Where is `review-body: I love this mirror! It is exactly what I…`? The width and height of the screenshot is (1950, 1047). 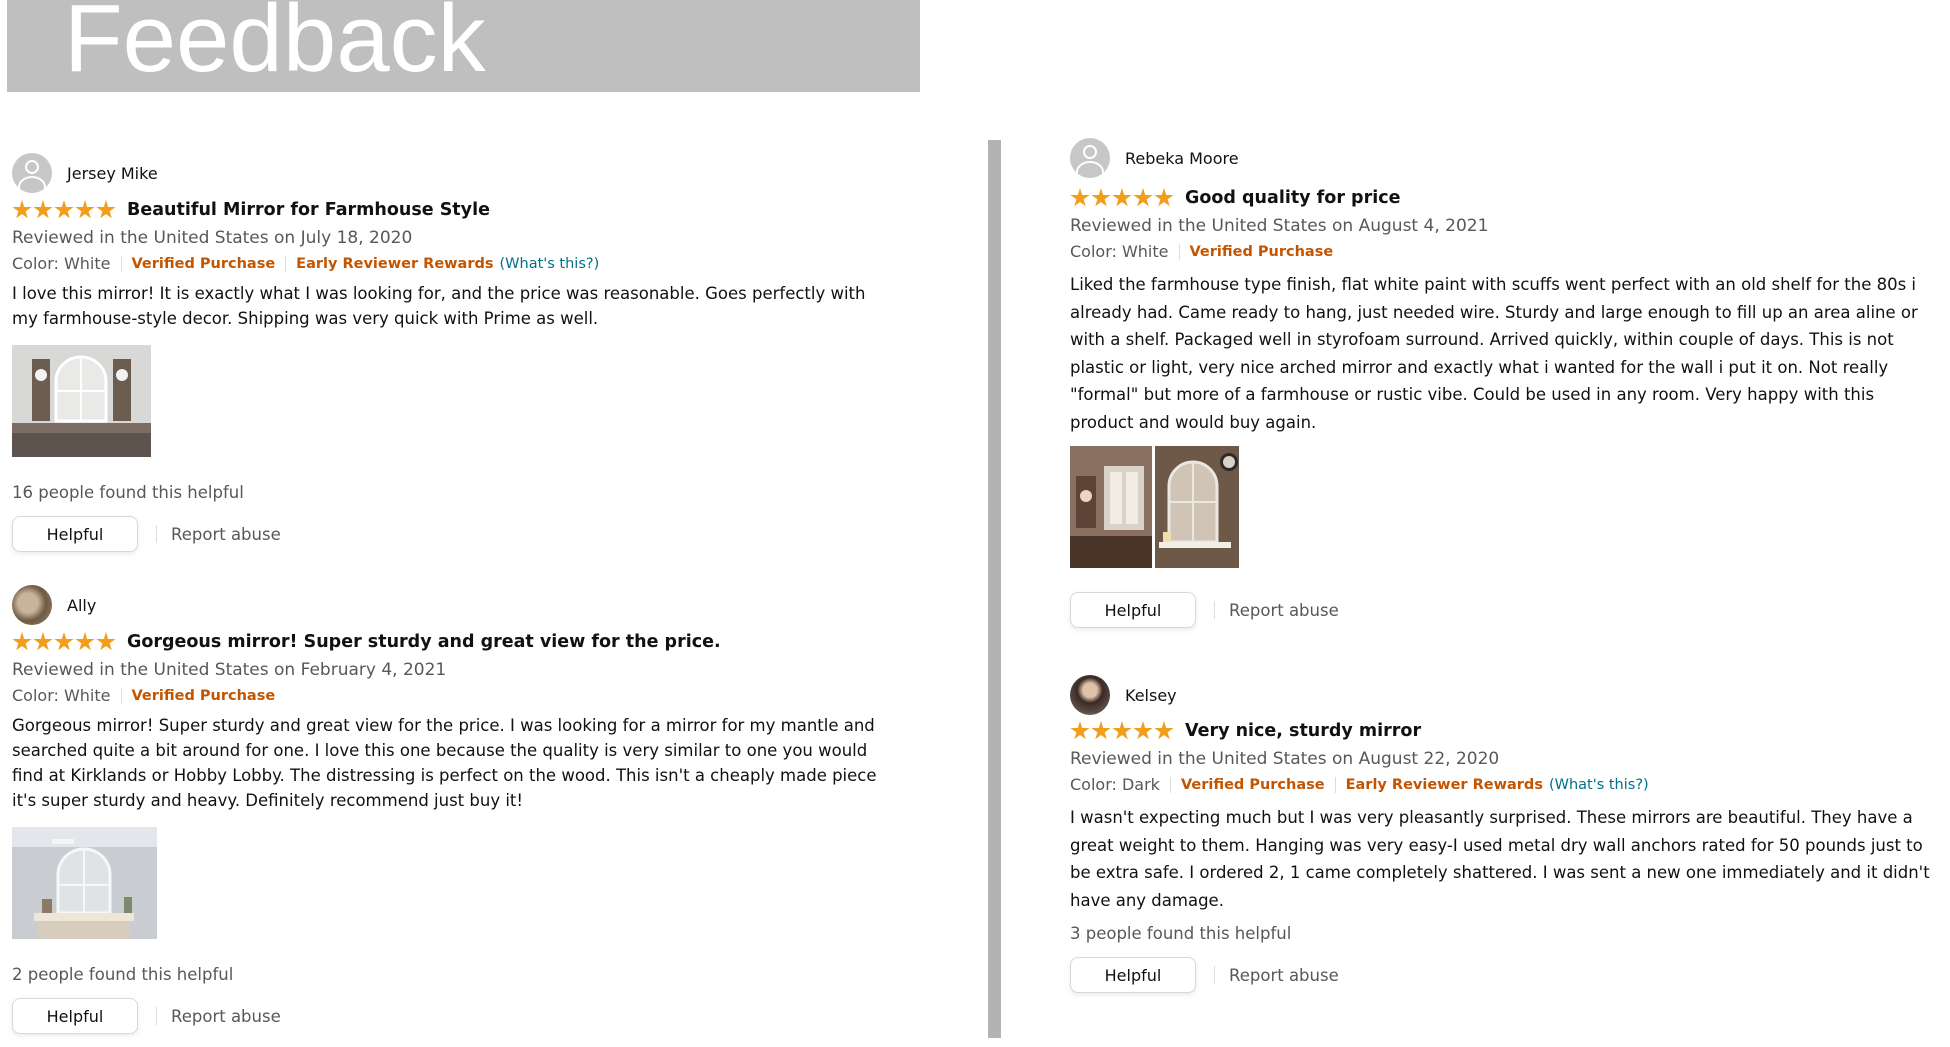
review-body: I love this mirror! It is exactly what I… is located at coordinates (439, 306).